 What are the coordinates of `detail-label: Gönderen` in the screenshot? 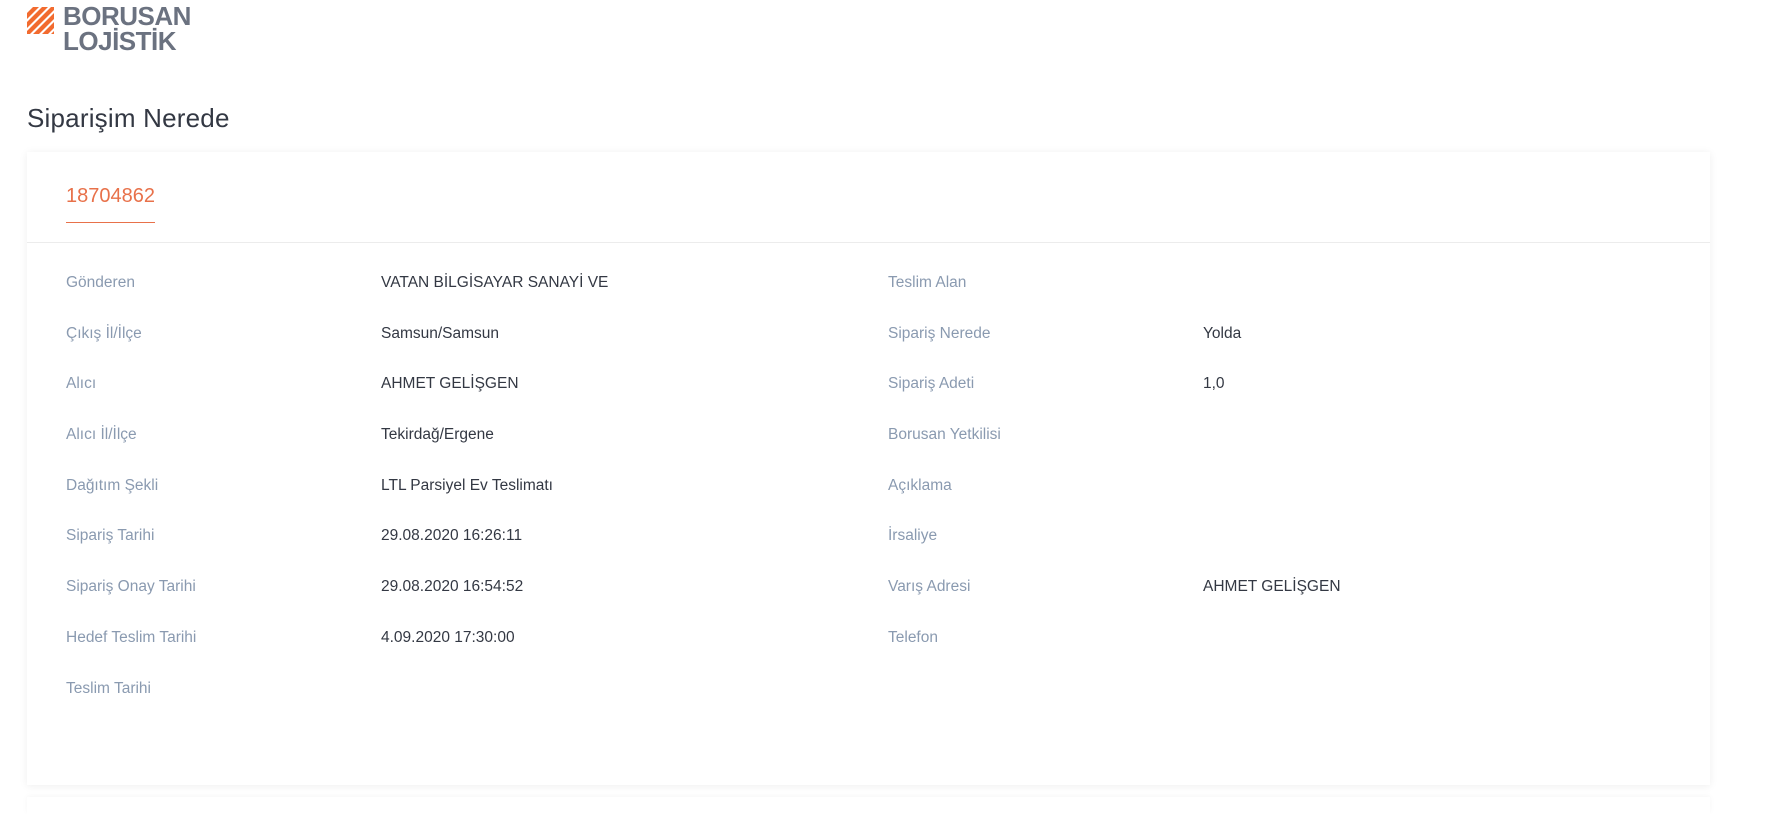 It's located at (100, 282).